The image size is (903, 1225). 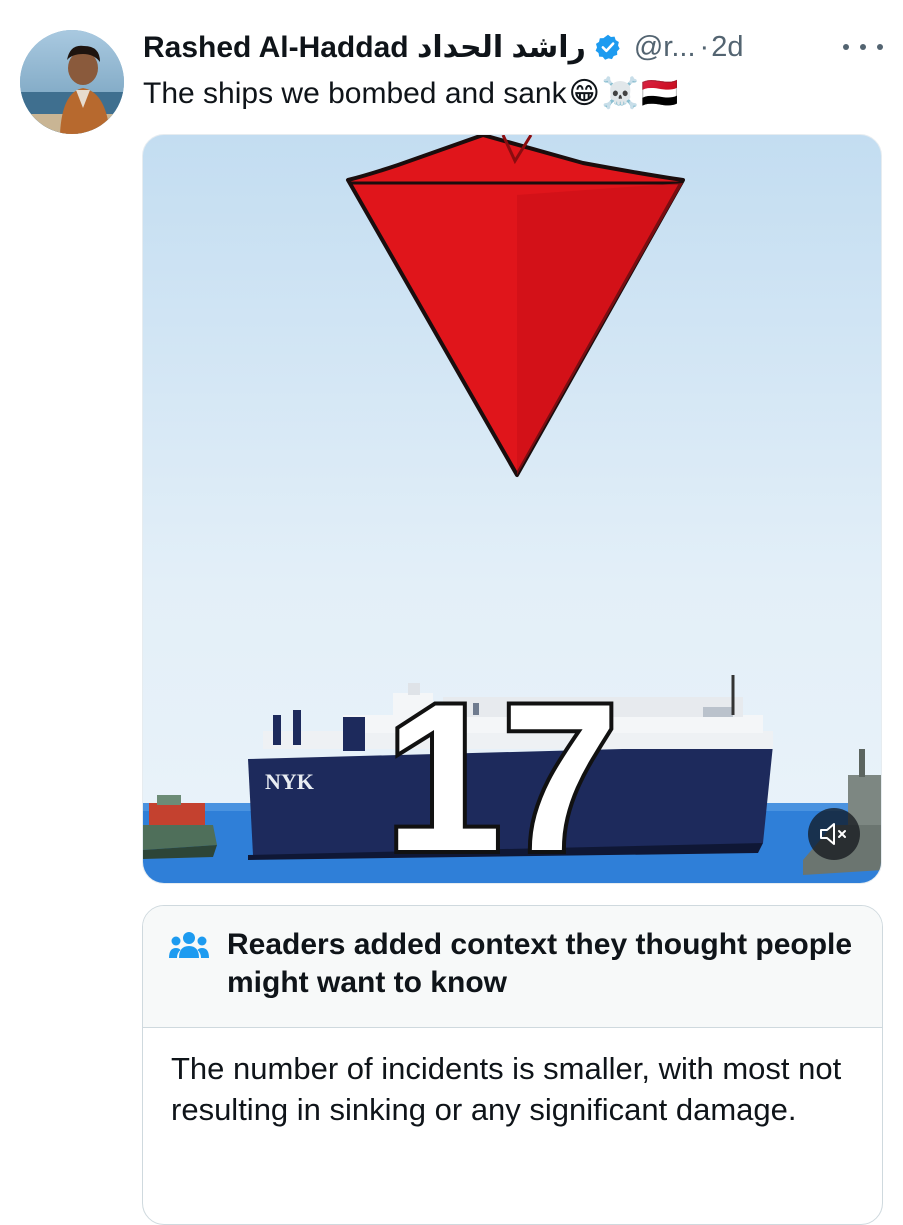 I want to click on tweet-body: The ships we bombed and sank, so click(x=355, y=93).